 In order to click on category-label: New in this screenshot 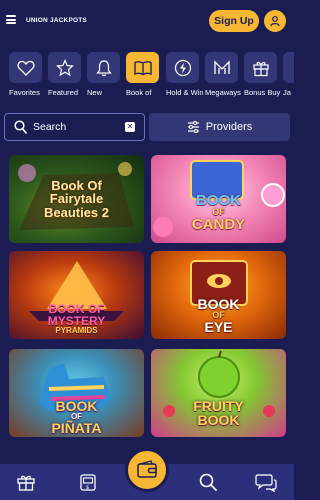, I will do `click(95, 92)`.